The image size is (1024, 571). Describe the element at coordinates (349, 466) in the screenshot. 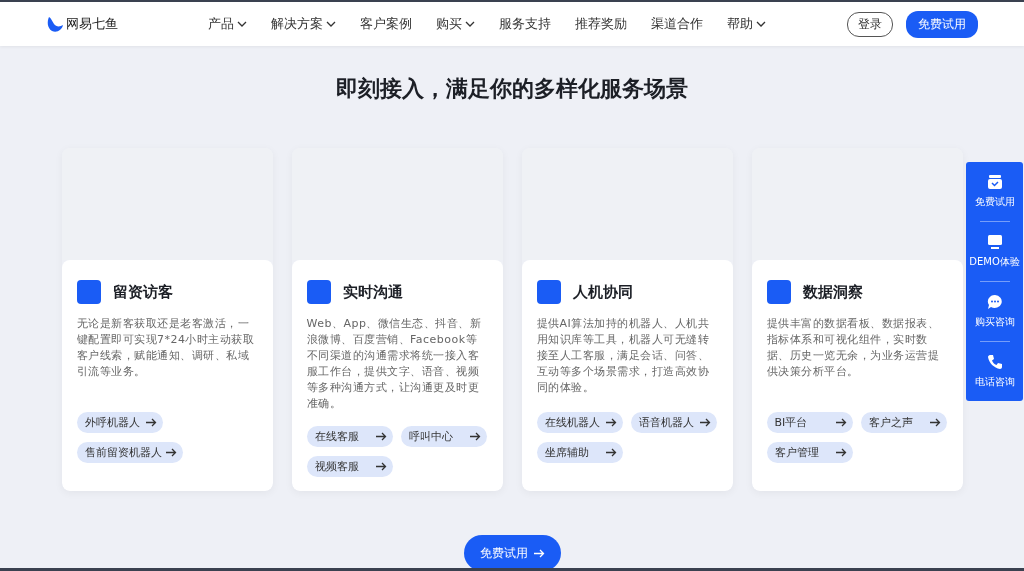

I see `product-link: 视频客服` at that location.